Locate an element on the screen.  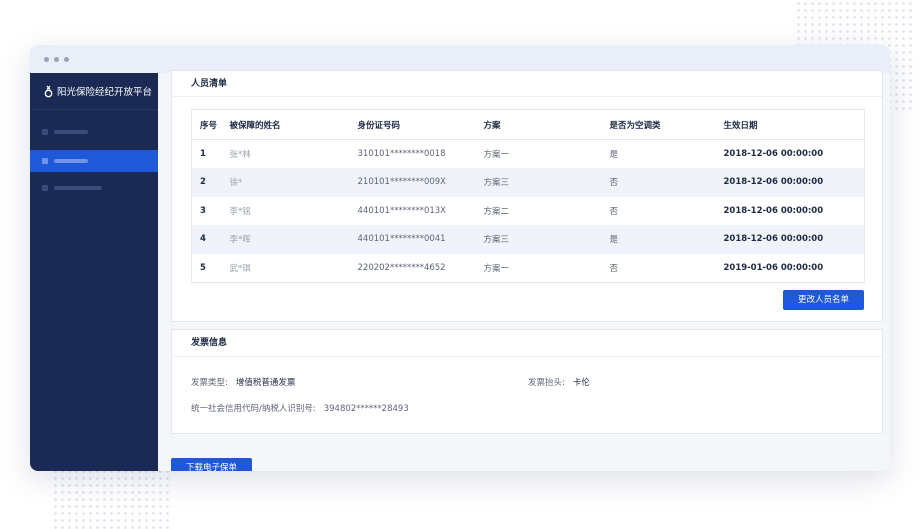
invoice-type-value: 增值税普通发票 is located at coordinates (265, 383).